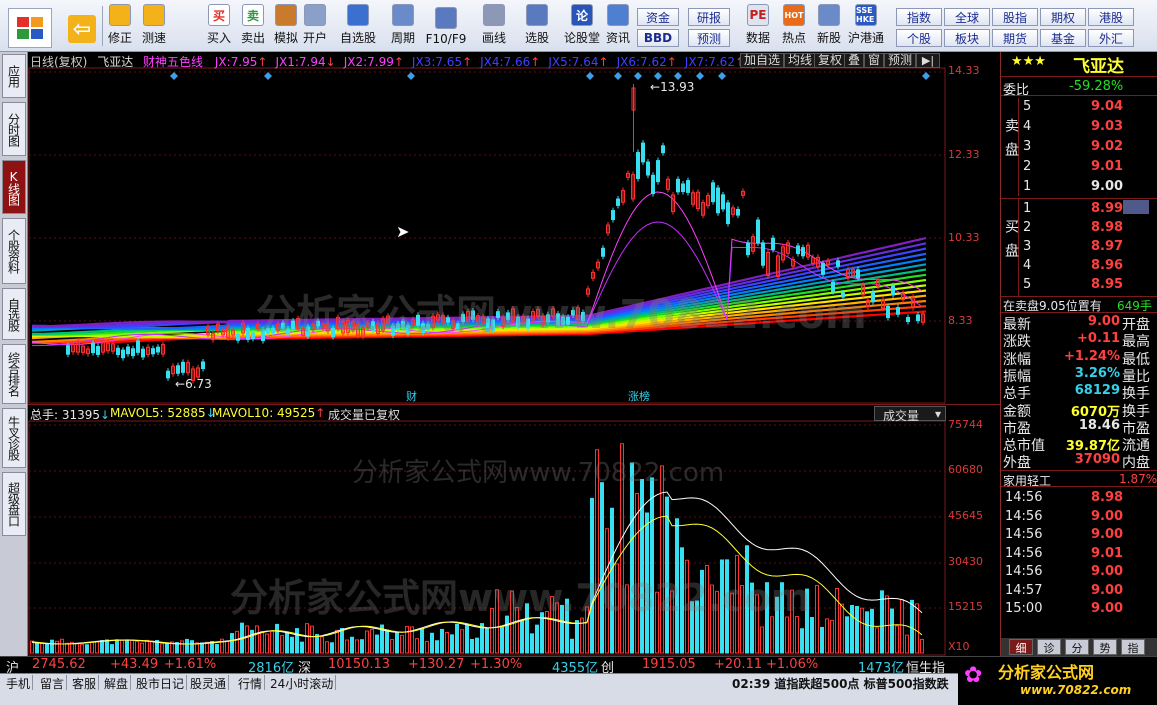 This screenshot has width=1157, height=705. I want to click on buy-level-row: 2 8.98, so click(1088, 228).